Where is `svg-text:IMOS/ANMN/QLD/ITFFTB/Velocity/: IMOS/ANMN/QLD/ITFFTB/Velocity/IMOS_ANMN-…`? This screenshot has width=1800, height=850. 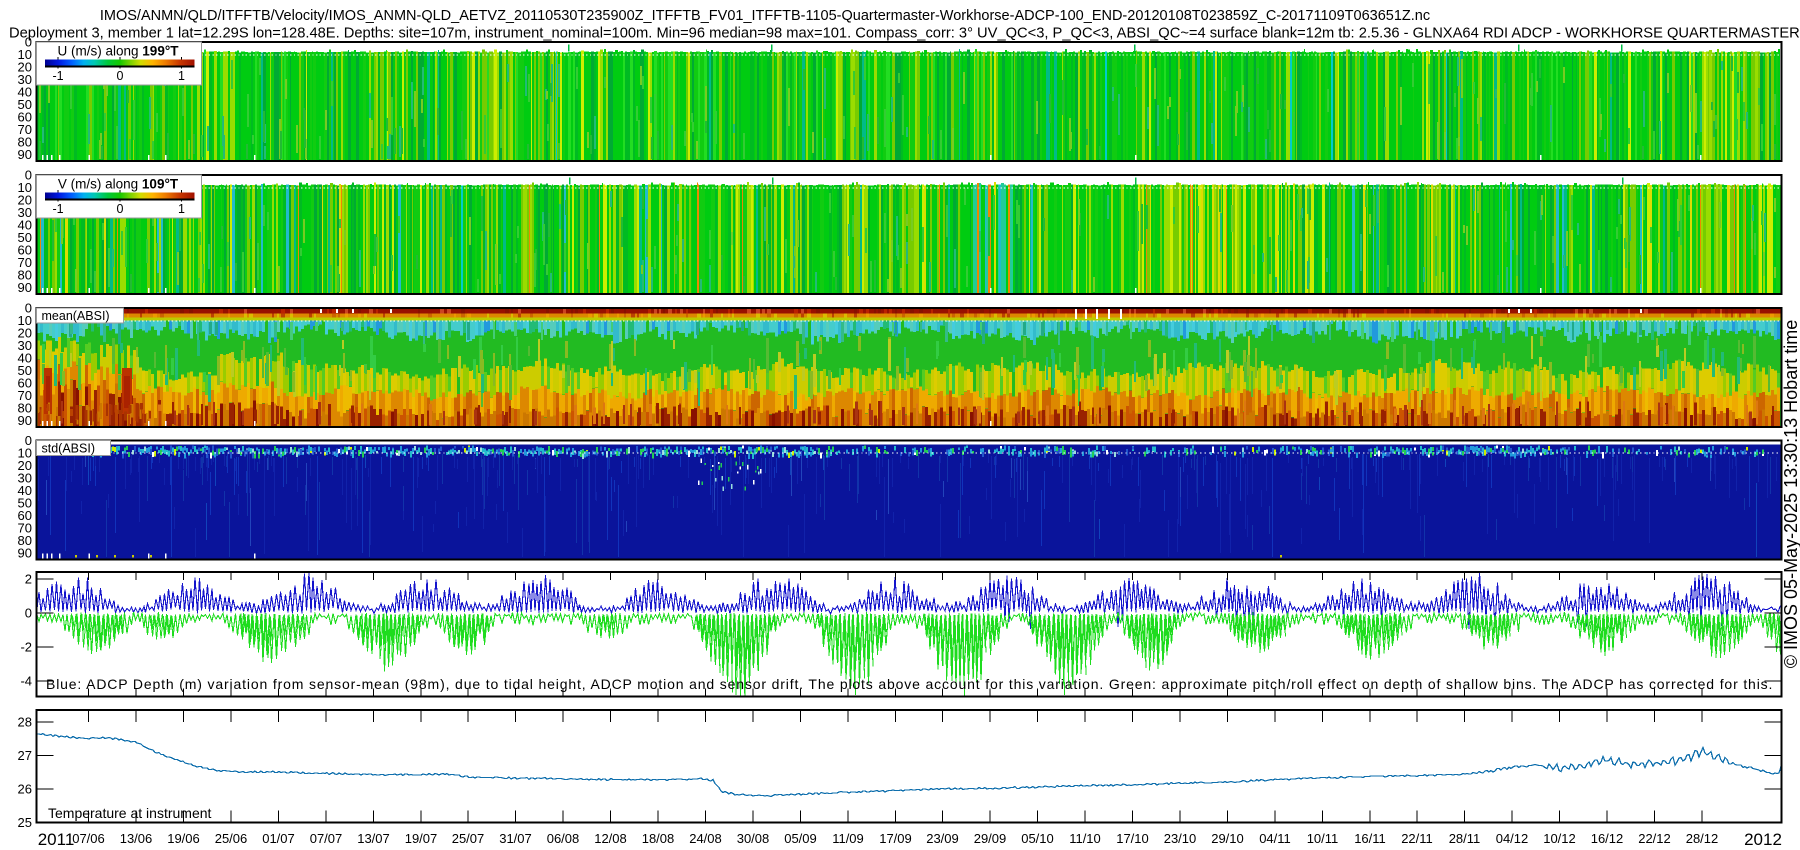 svg-text:IMOS/ANMN/QLD/ITFFTB/Velocity/: IMOS/ANMN/QLD/ITFFTB/Velocity/IMOS_ANMN-… is located at coordinates (765, 16).